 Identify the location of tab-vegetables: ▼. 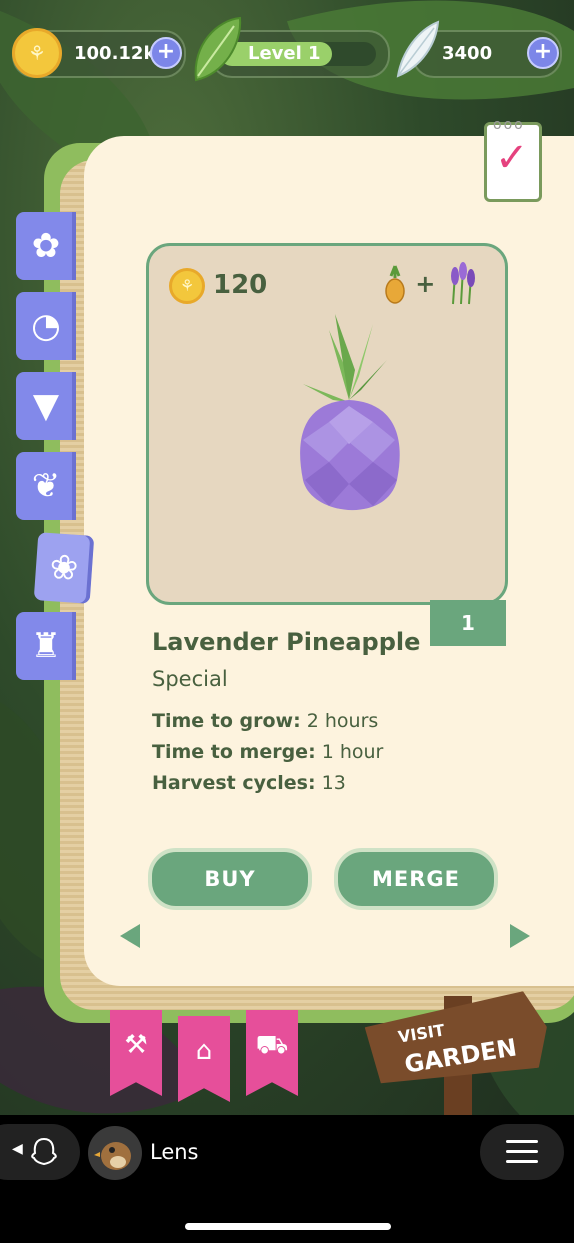
(46, 406).